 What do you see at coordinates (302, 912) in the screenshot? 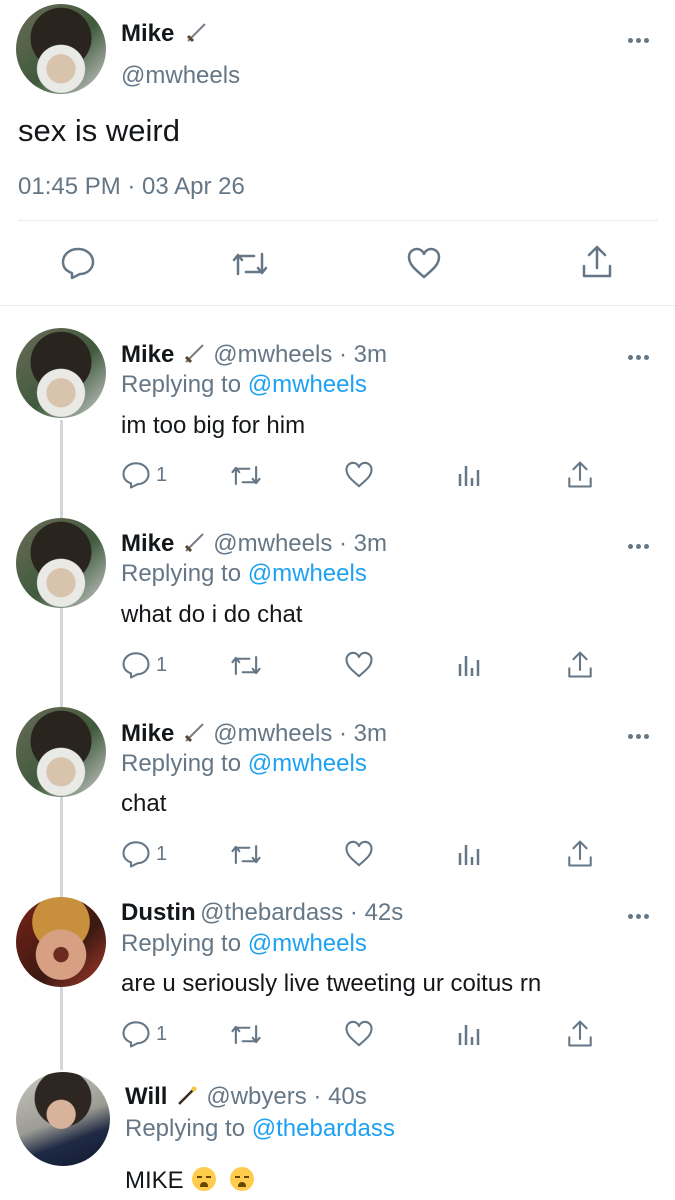
I see `handle-time: @thebardass · 42s` at bounding box center [302, 912].